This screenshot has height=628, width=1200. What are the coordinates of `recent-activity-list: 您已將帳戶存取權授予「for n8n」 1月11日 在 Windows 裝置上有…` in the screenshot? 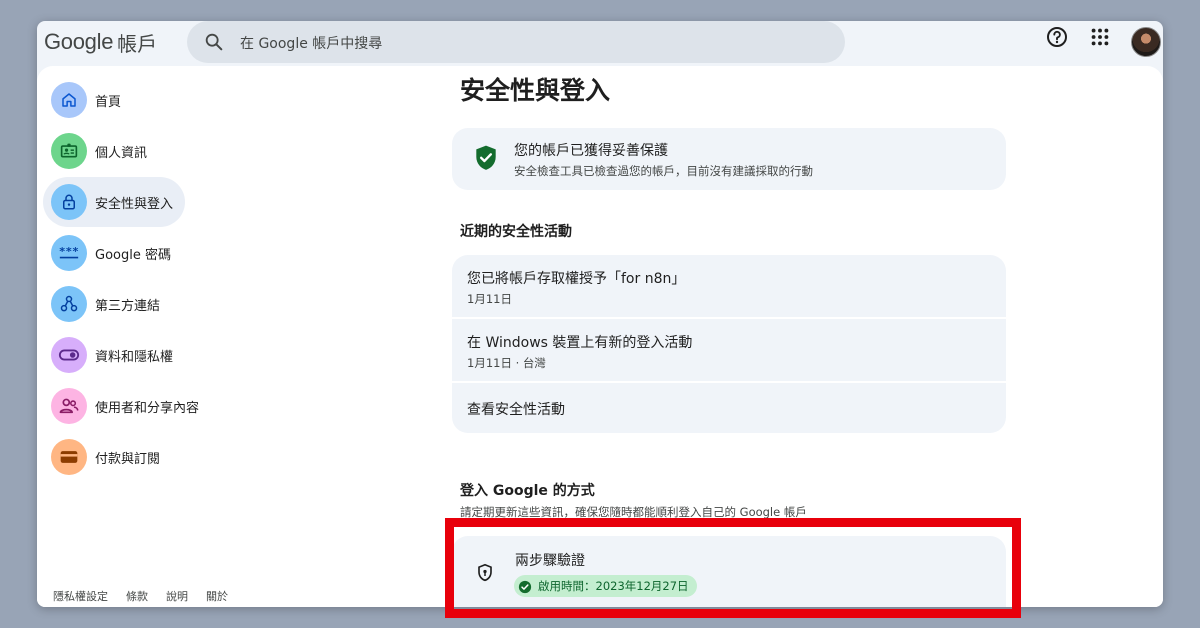 It's located at (729, 344).